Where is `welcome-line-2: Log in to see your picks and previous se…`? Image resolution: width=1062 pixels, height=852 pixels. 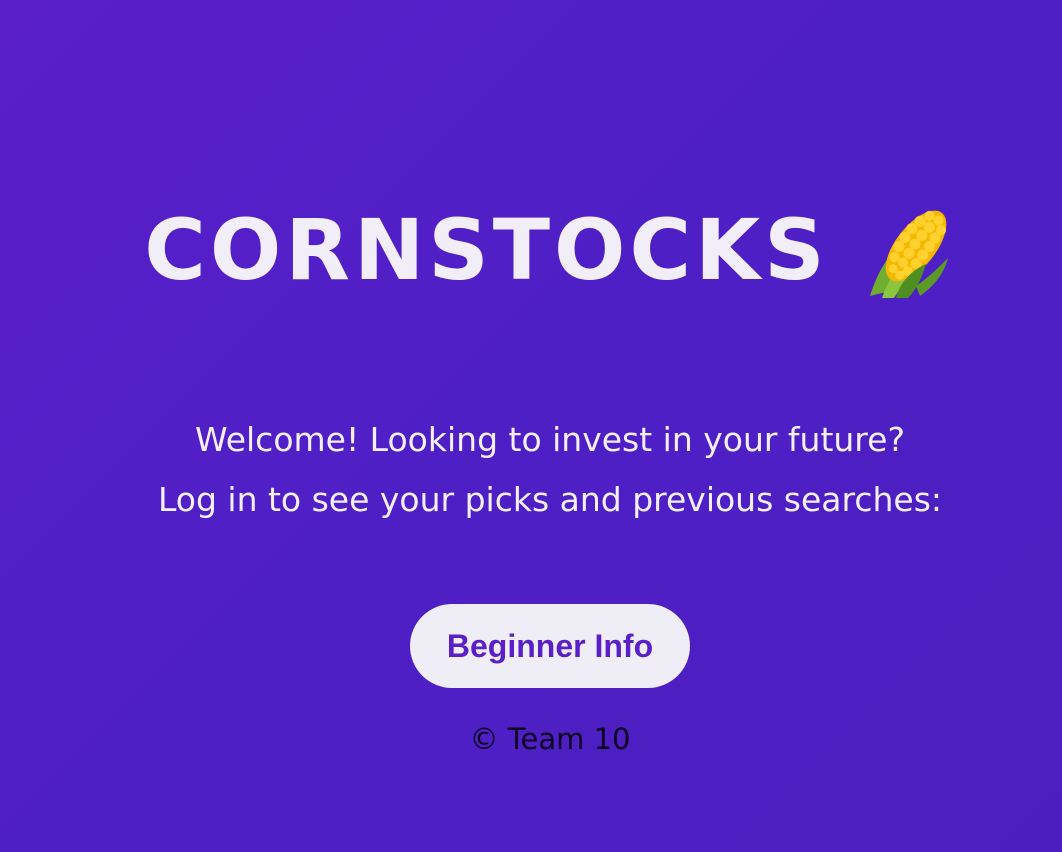 welcome-line-2: Log in to see your picks and previous se… is located at coordinates (550, 499).